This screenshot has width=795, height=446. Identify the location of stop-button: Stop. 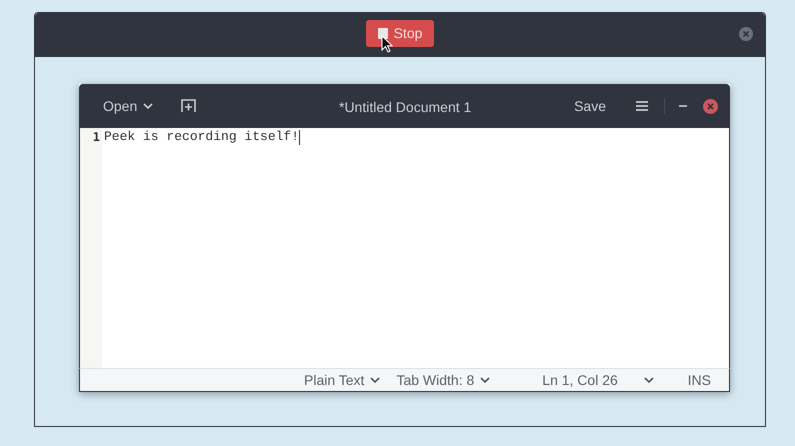
(400, 33).